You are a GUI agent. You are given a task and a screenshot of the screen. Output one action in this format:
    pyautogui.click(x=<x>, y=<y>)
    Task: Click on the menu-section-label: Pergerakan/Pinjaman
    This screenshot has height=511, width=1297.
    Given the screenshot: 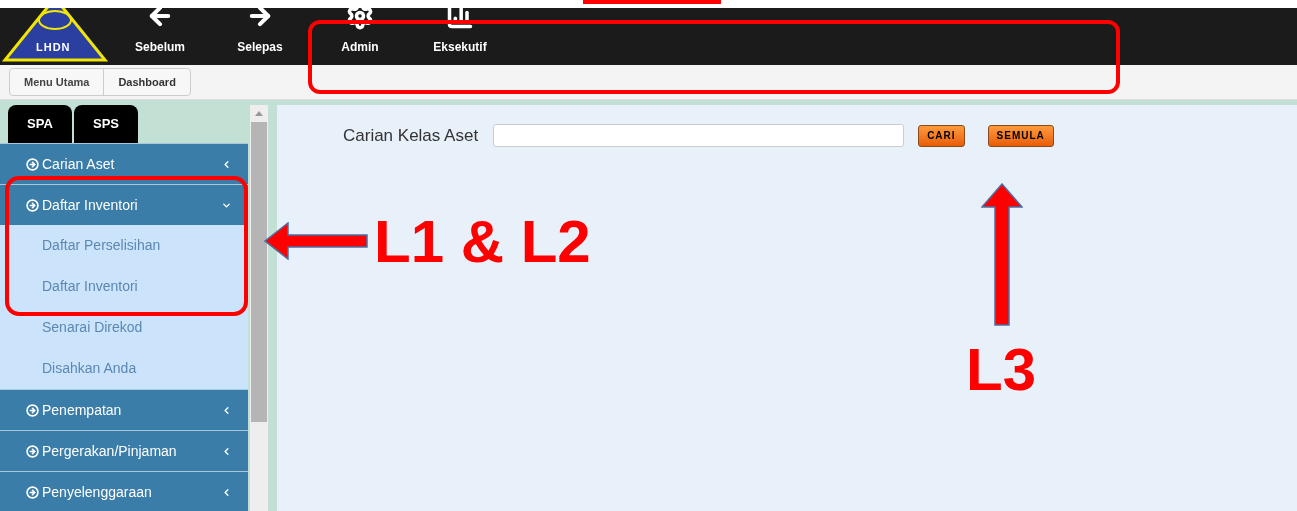 What is the action you would take?
    pyautogui.click(x=110, y=451)
    